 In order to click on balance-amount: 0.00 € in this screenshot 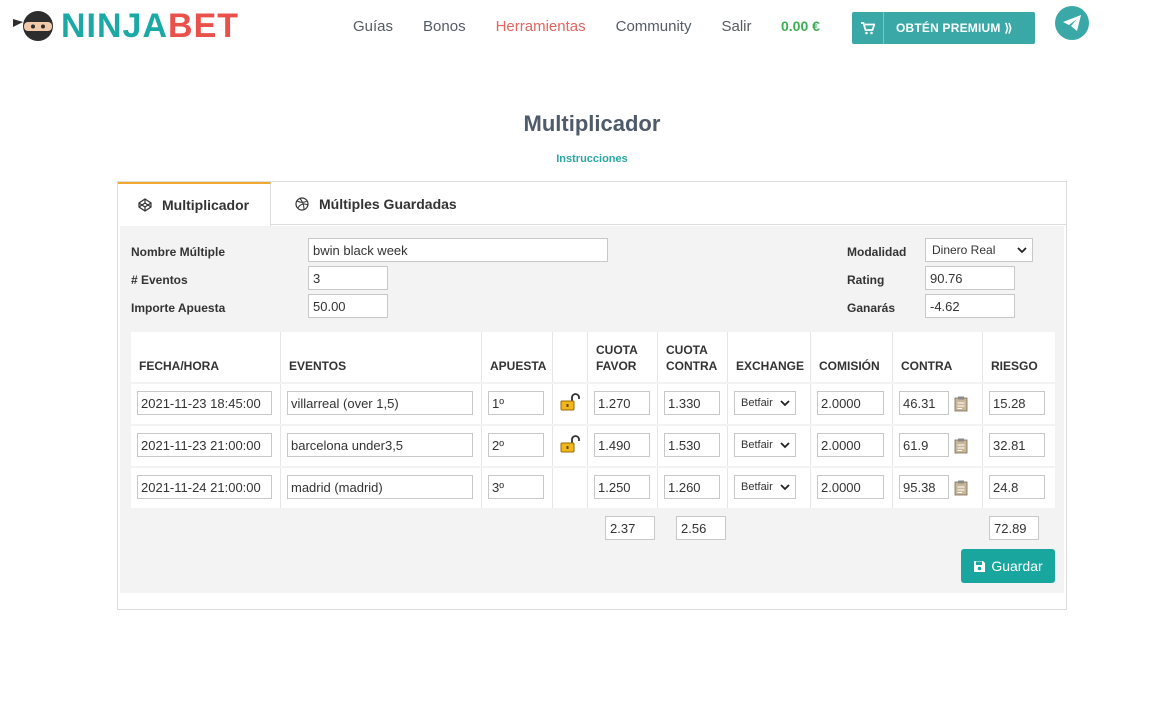, I will do `click(800, 26)`.